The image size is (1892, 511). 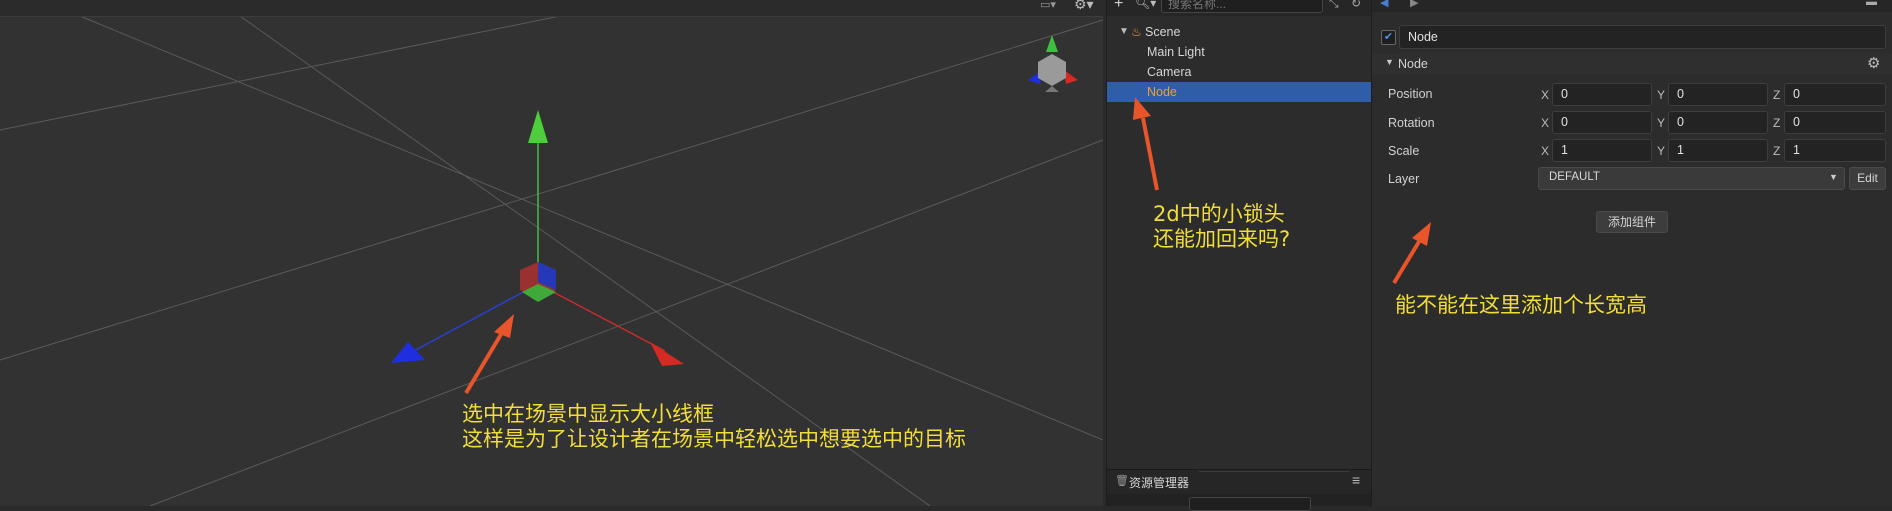 I want to click on transform-gizmo, so click(x=537, y=238).